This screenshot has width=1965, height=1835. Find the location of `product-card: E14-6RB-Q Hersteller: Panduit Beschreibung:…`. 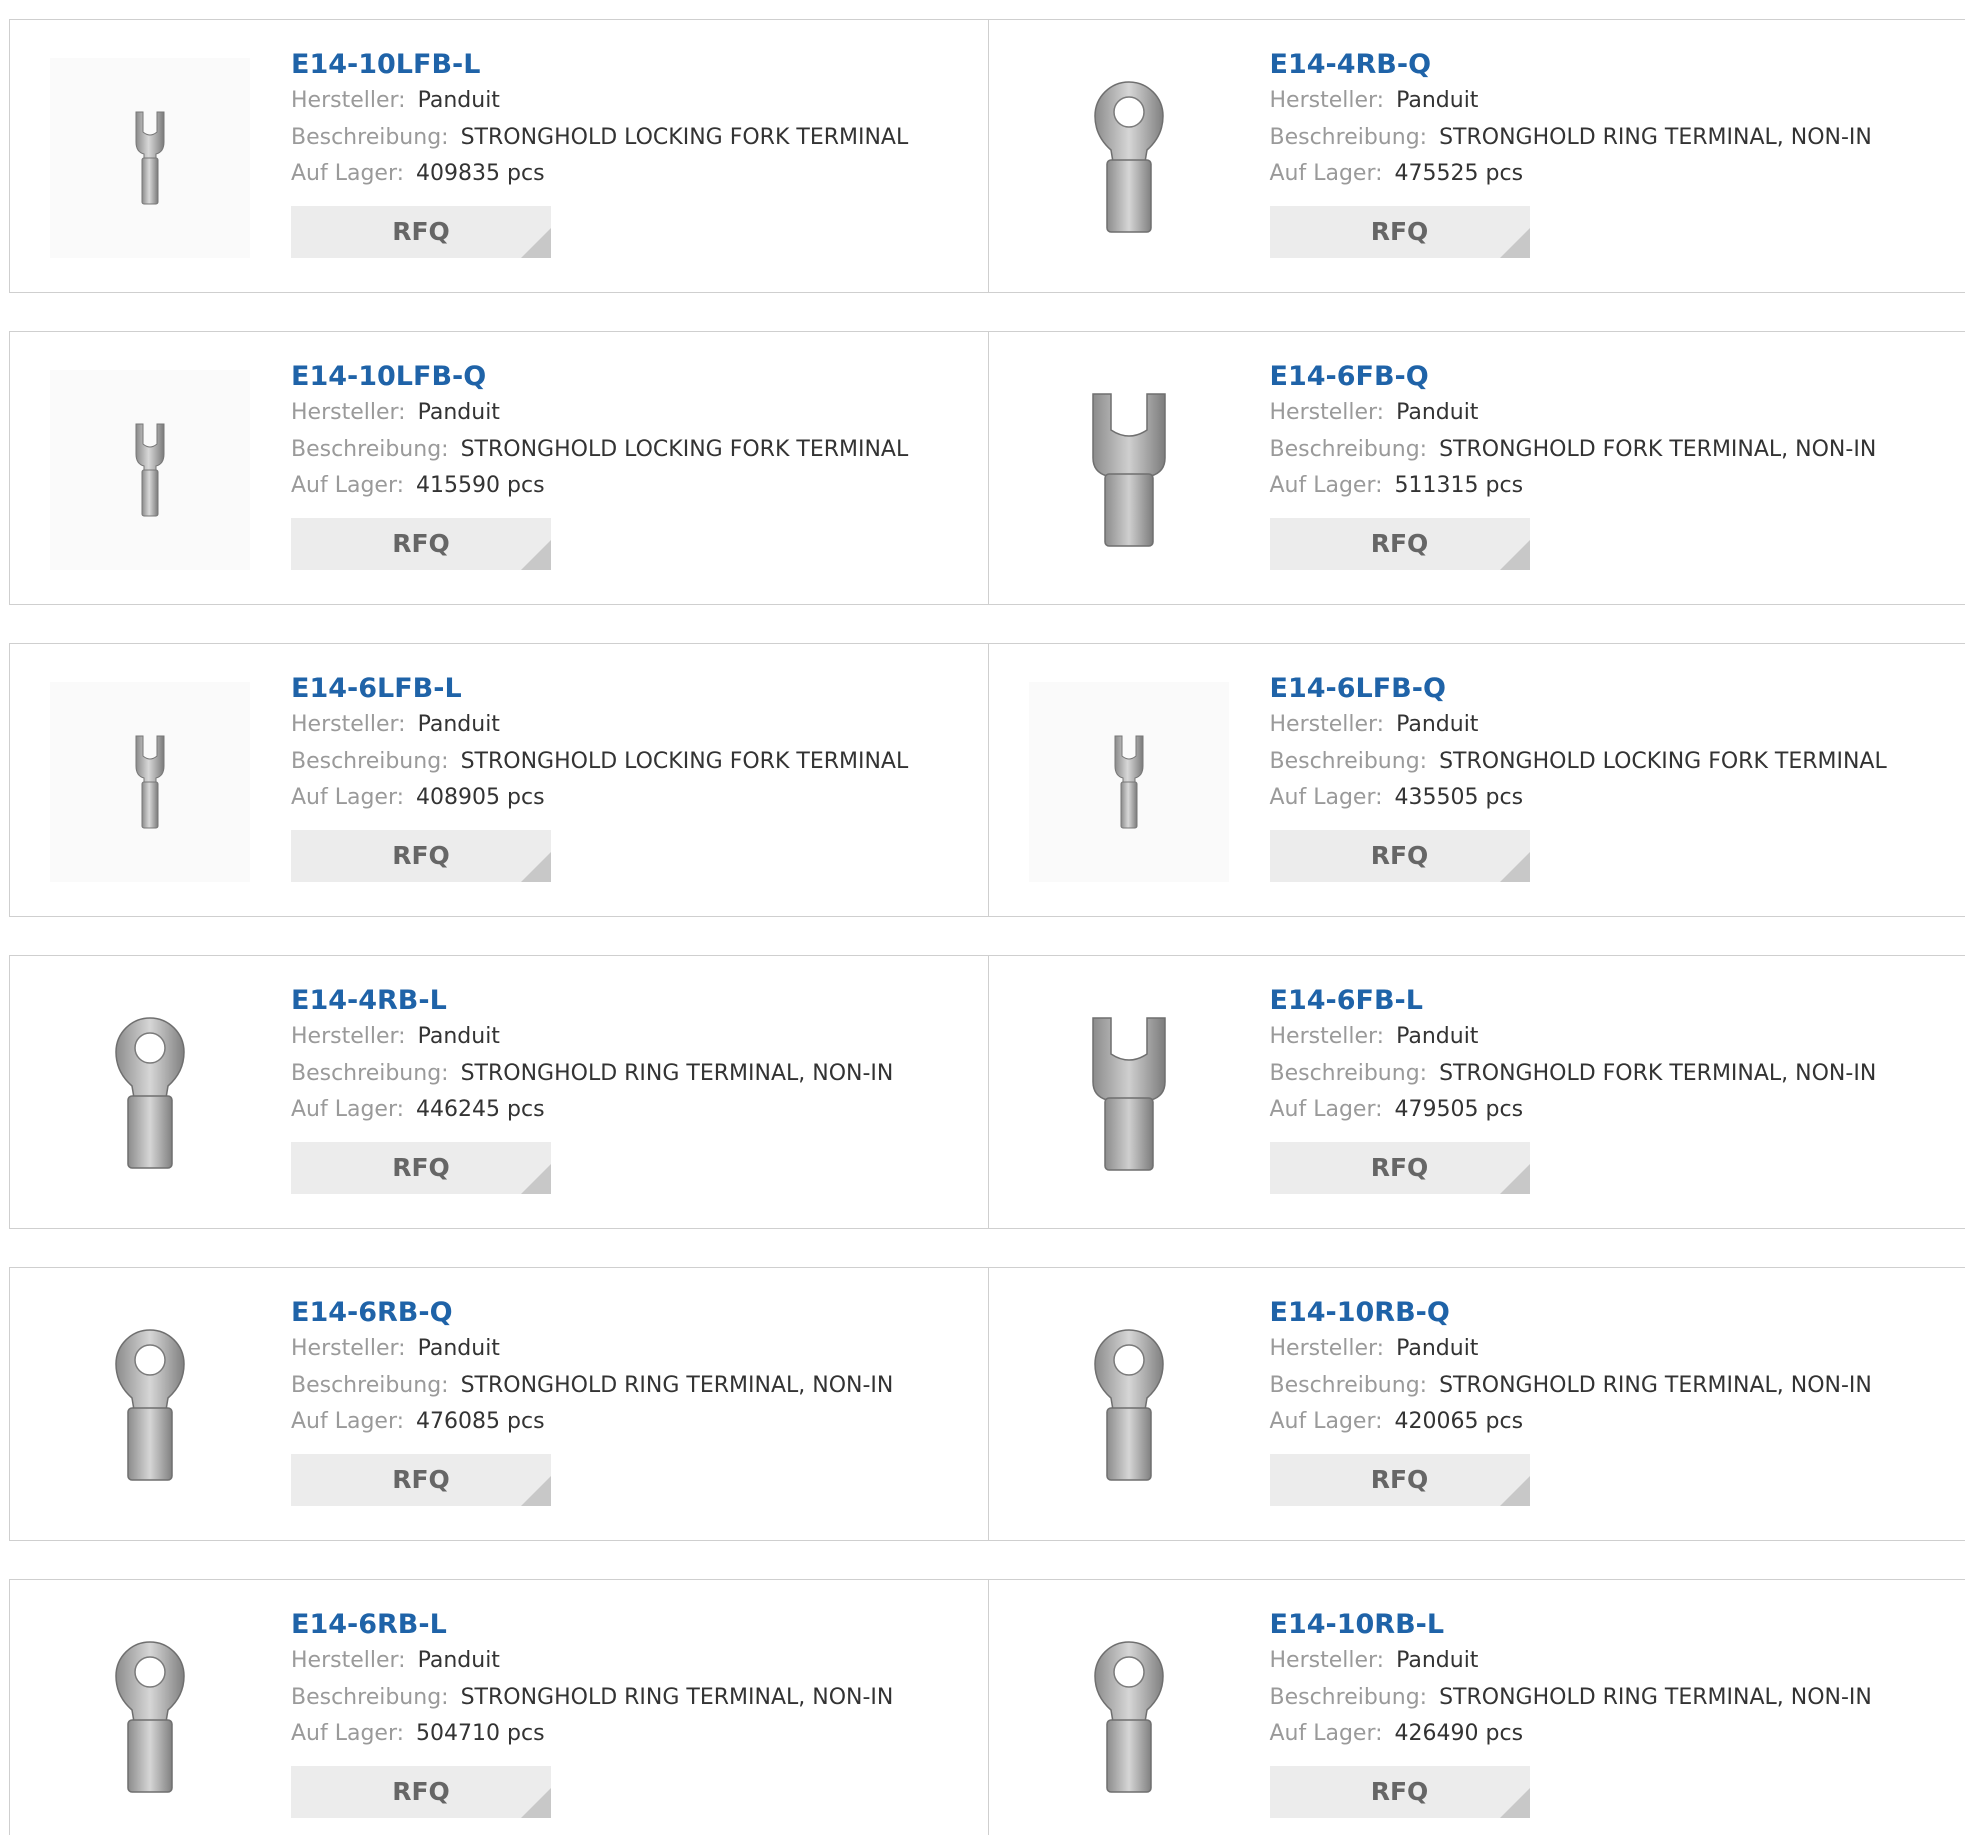

product-card: E14-6RB-Q Hersteller: Panduit Beschreibung:… is located at coordinates (499, 1404).